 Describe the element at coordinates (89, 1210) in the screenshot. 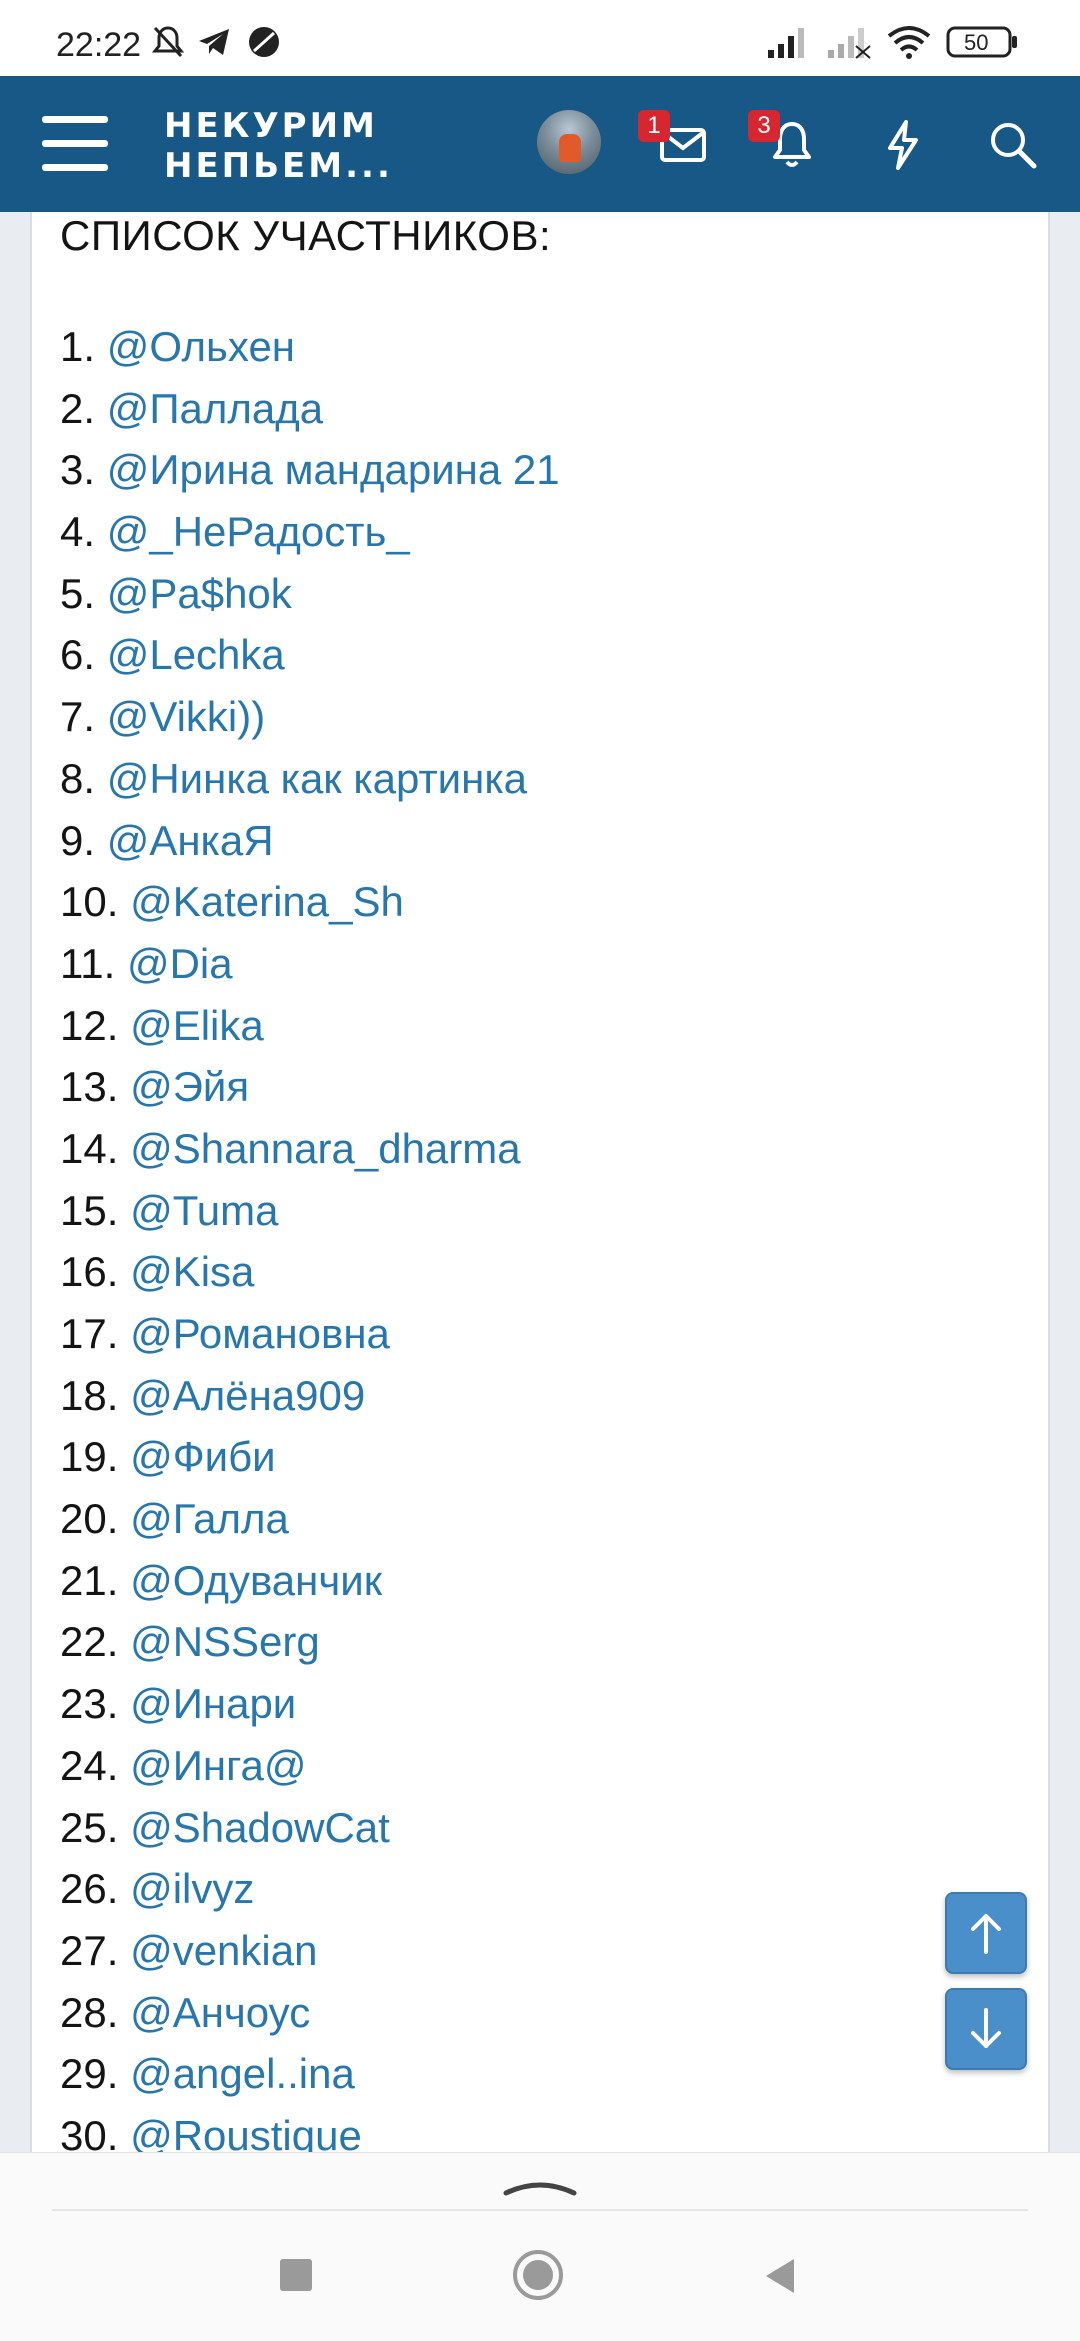

I see `list-item-number: 15.` at that location.